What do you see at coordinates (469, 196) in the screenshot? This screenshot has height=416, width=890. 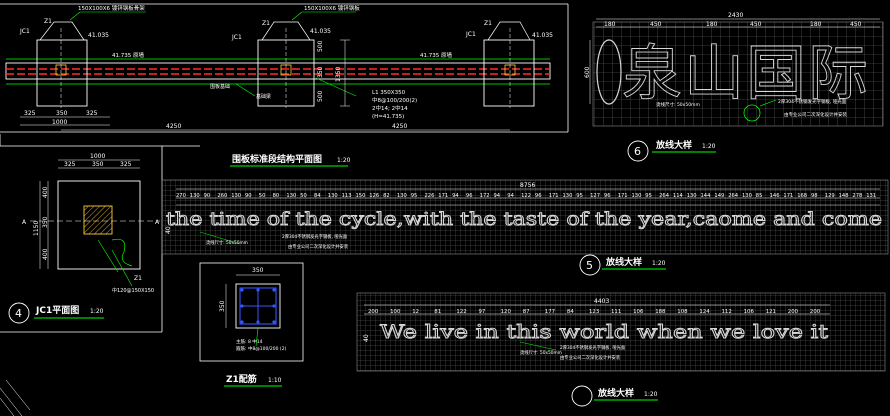 I see `detail-b-dim-21: 96` at bounding box center [469, 196].